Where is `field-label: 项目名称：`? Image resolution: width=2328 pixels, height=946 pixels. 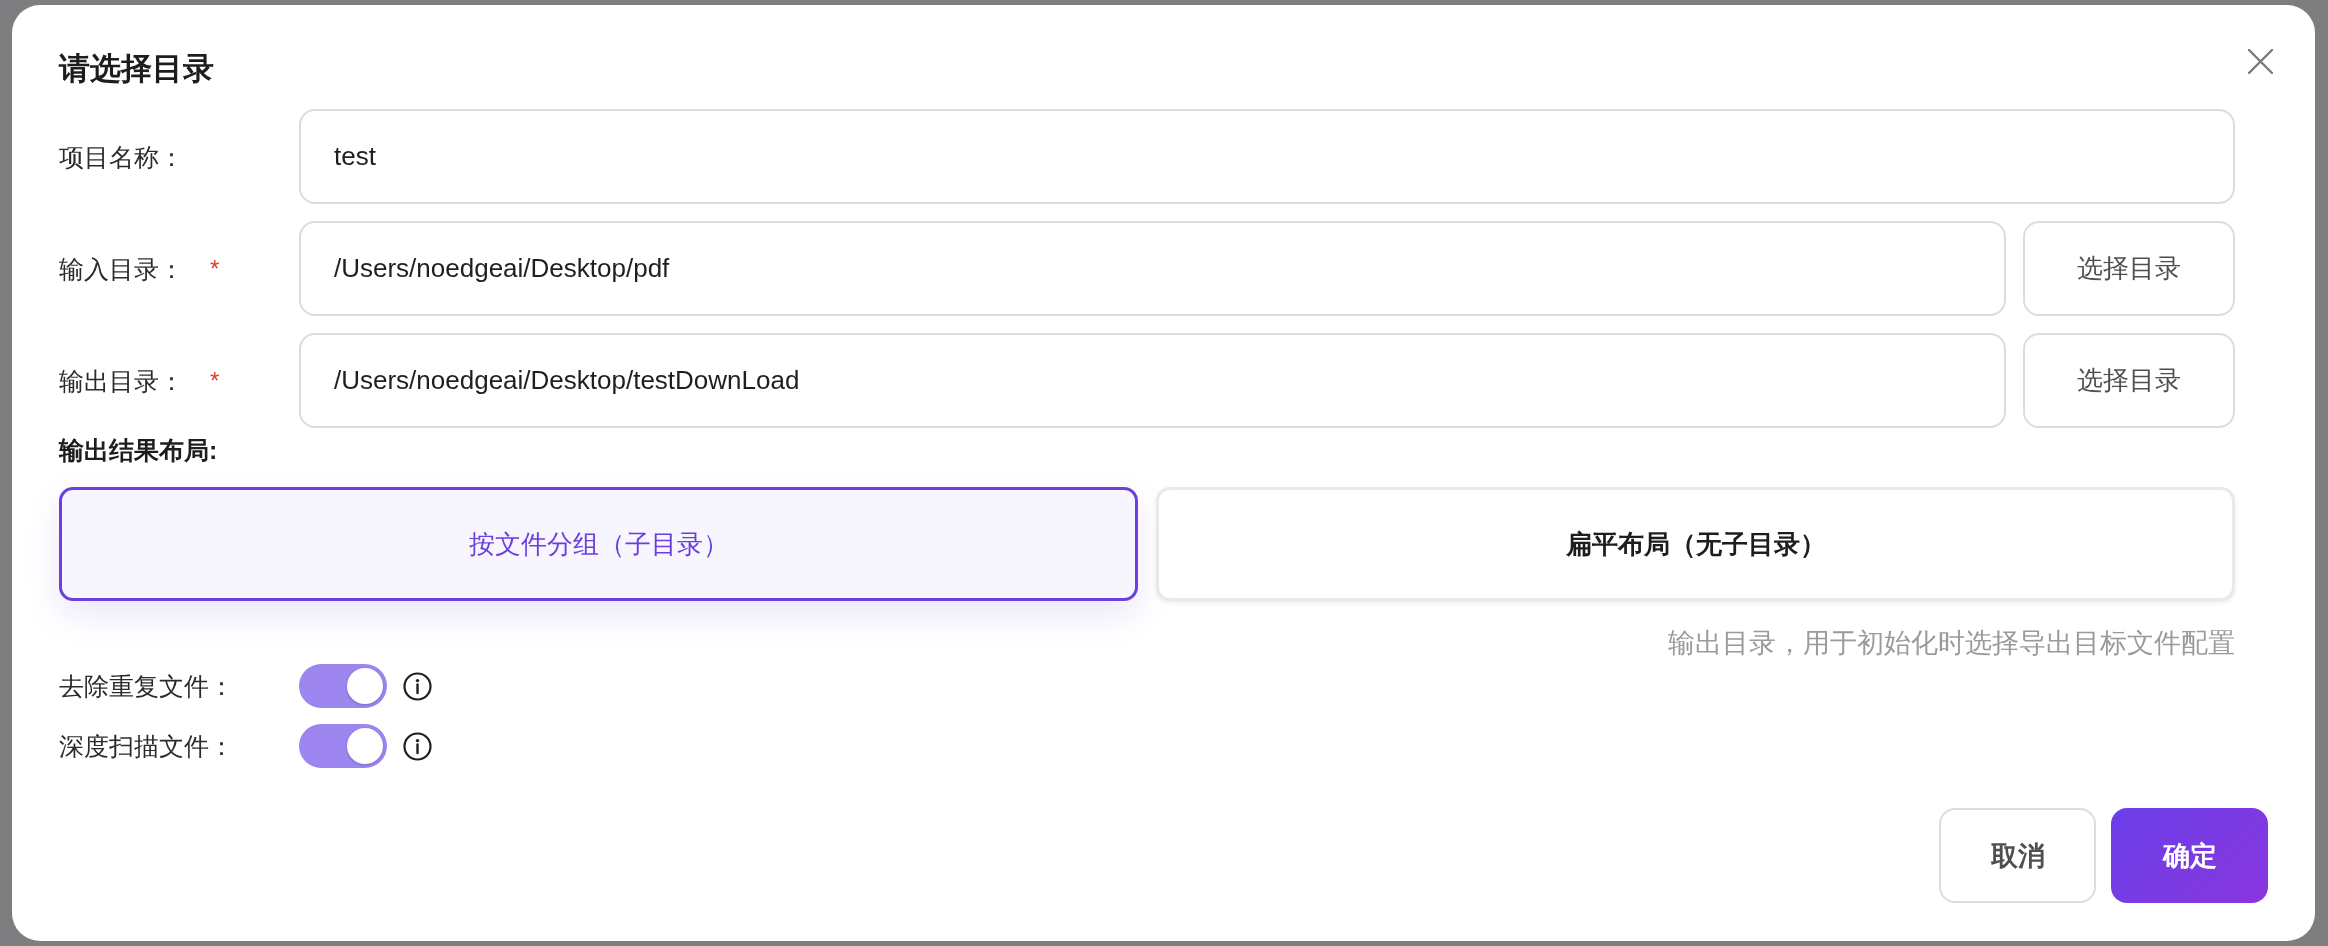 field-label: 项目名称： is located at coordinates (121, 156).